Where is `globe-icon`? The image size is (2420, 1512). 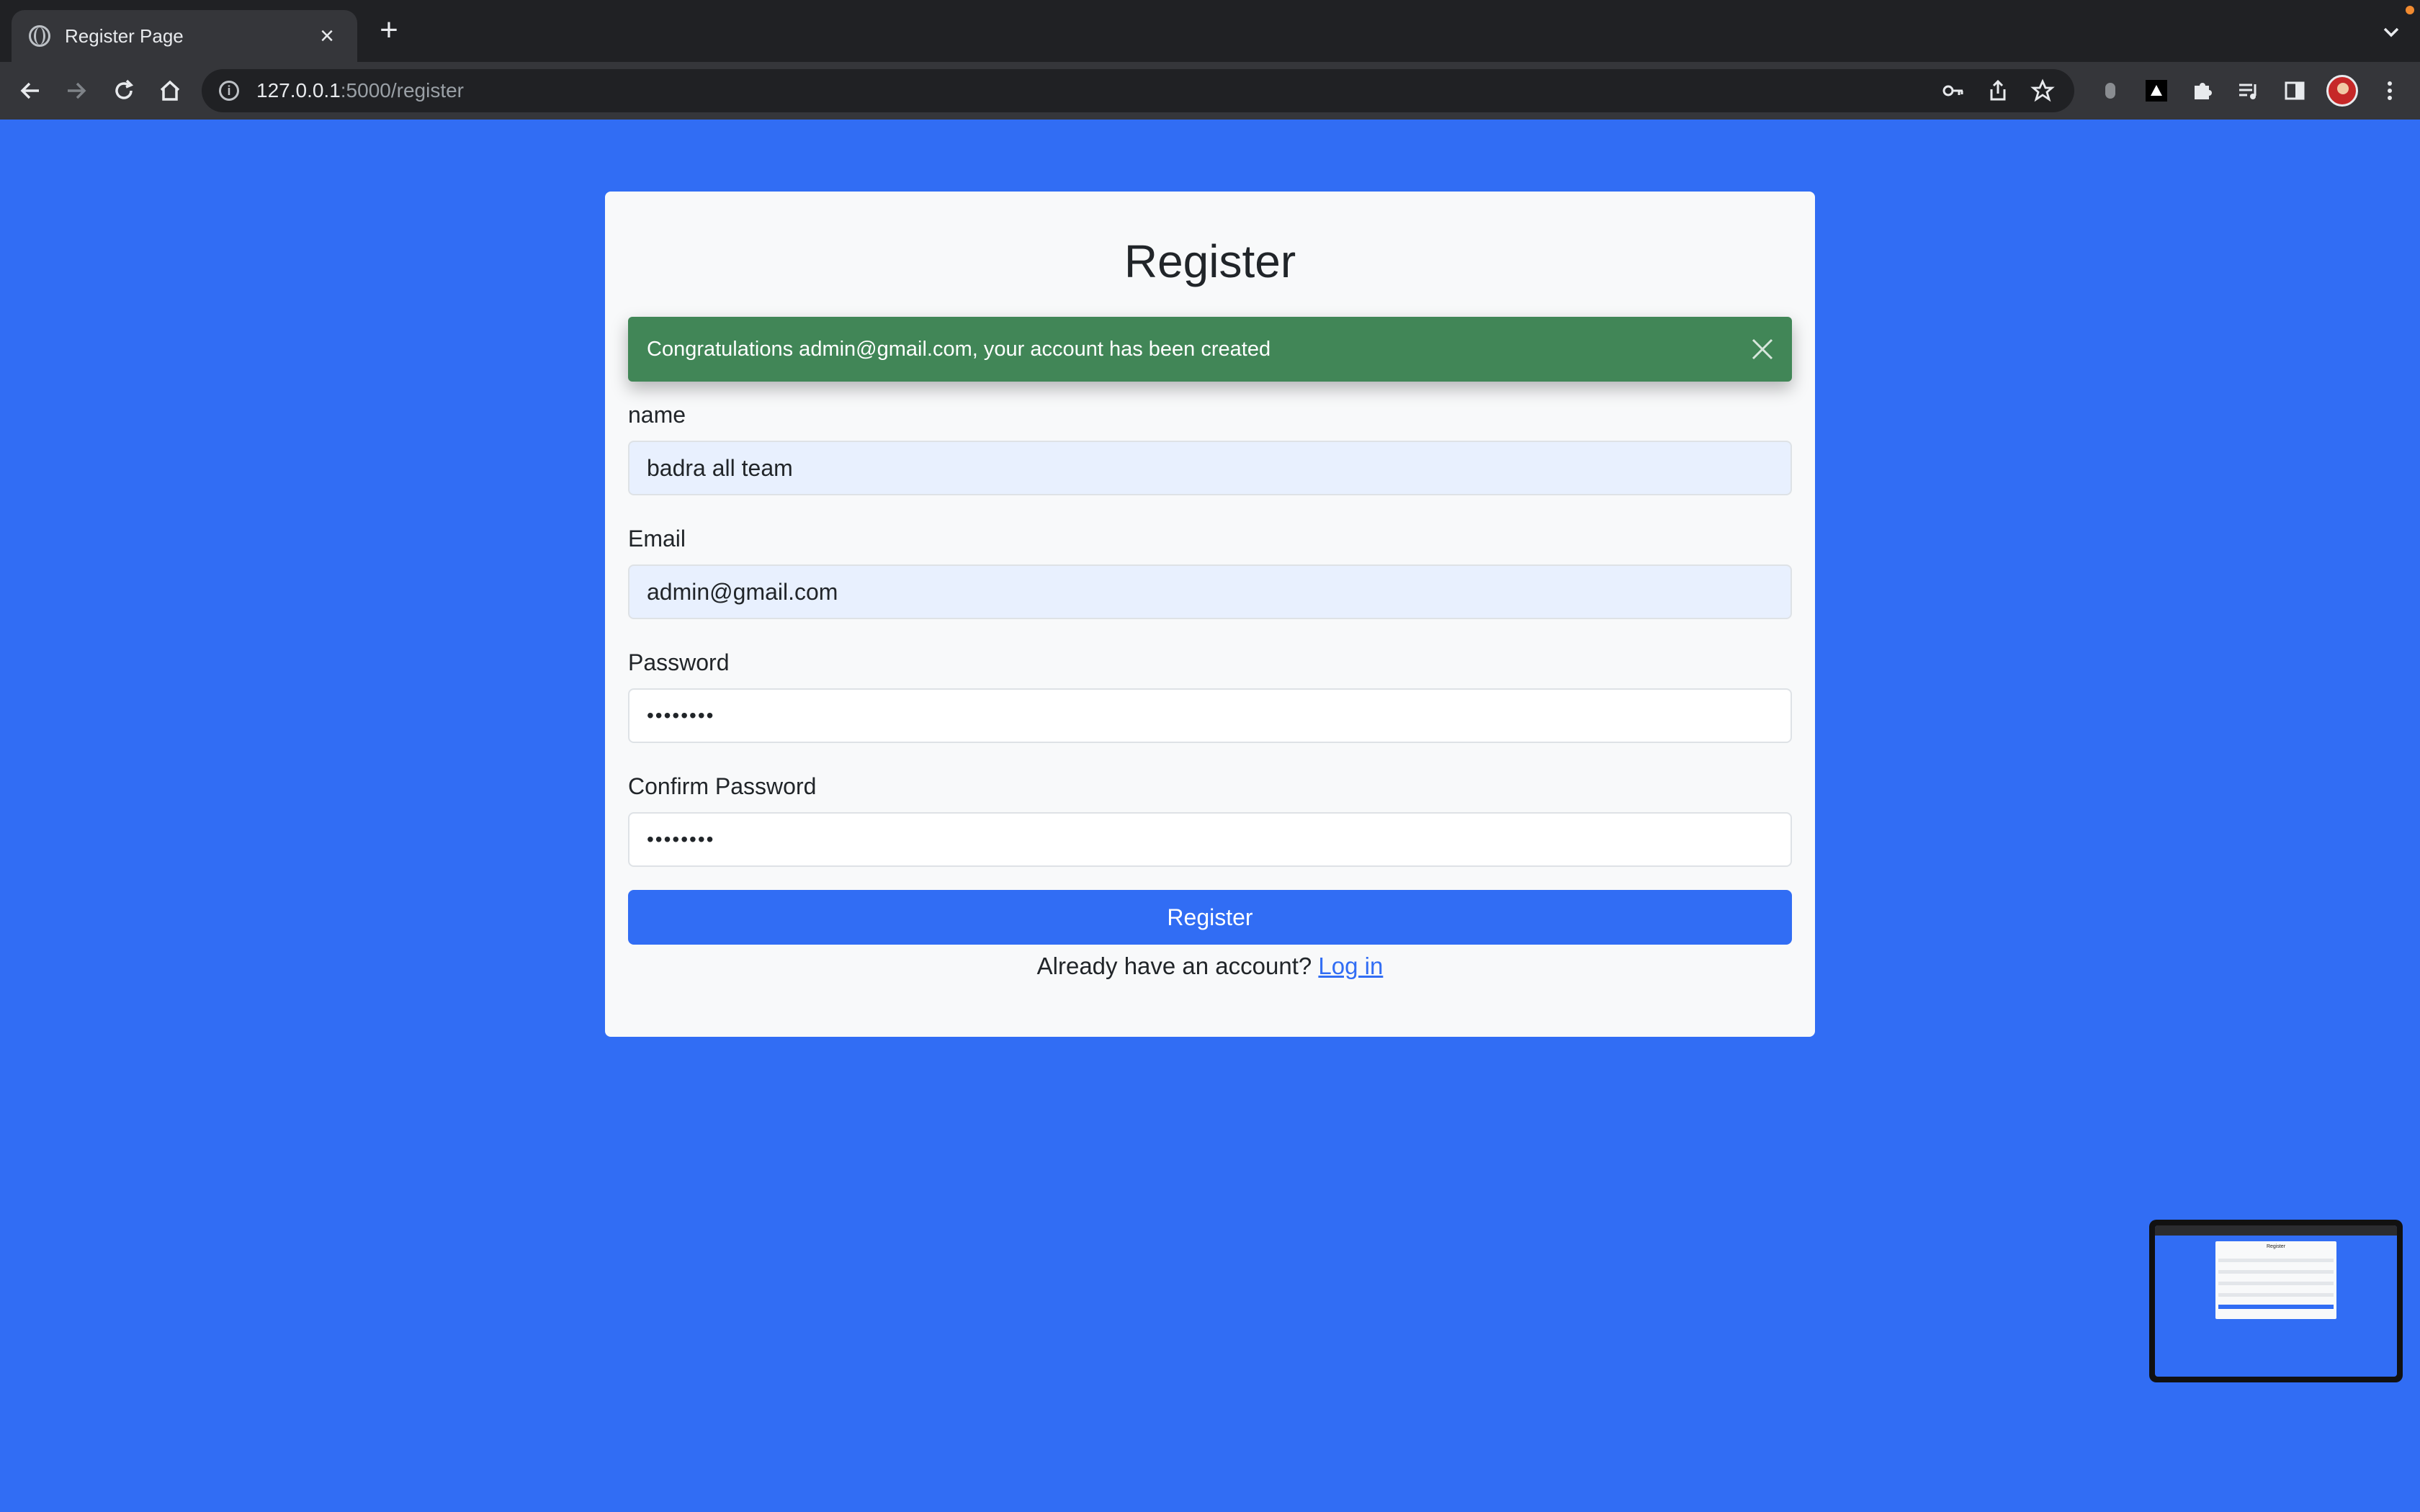 globe-icon is located at coordinates (39, 36).